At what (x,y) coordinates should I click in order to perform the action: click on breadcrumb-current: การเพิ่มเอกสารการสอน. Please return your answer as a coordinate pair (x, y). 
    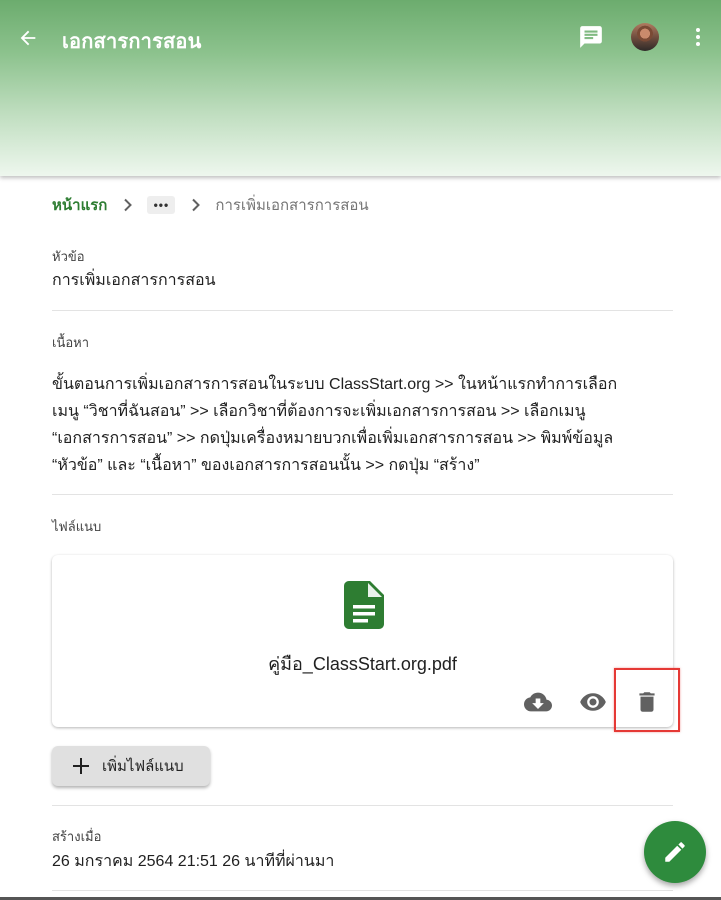
    Looking at the image, I should click on (292, 205).